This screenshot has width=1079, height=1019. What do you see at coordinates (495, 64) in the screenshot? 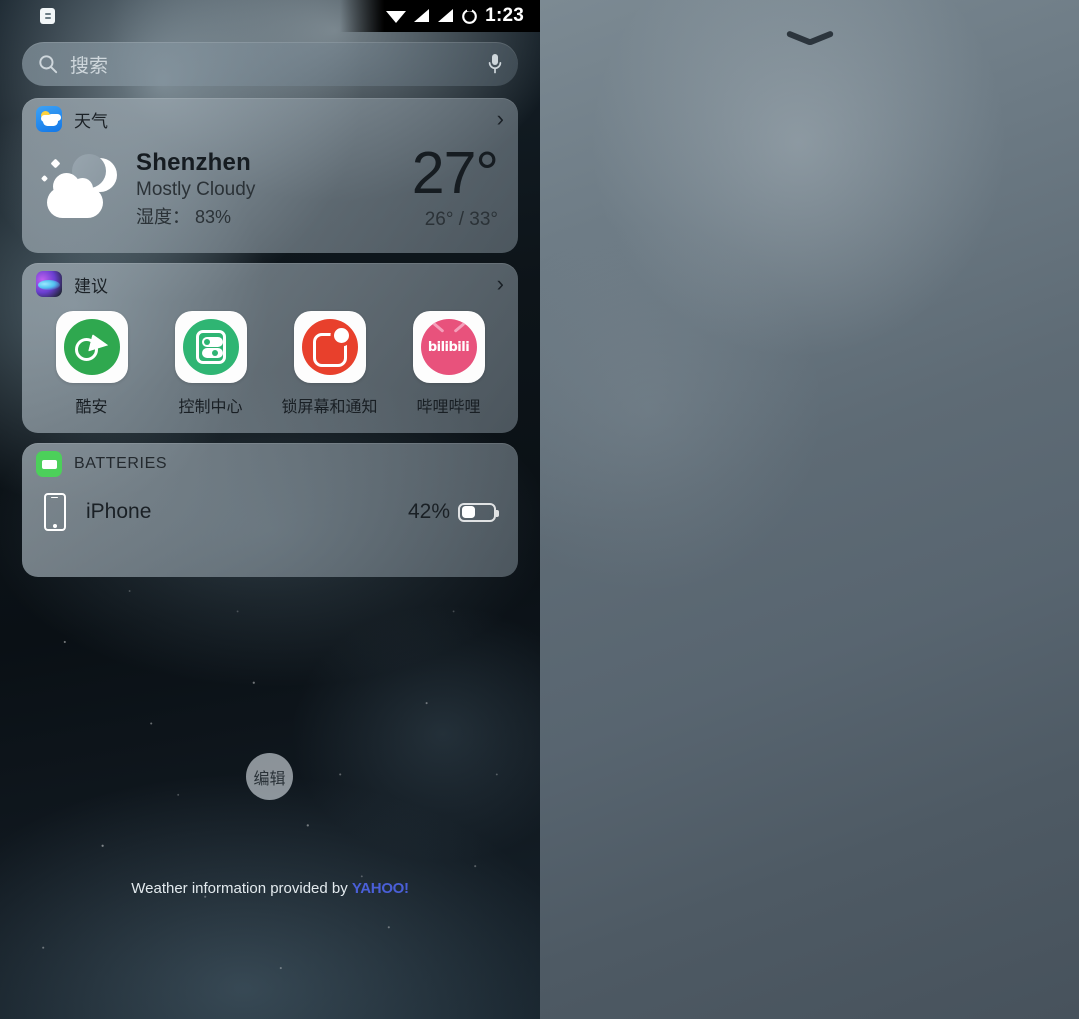
I see `microphone-icon` at bounding box center [495, 64].